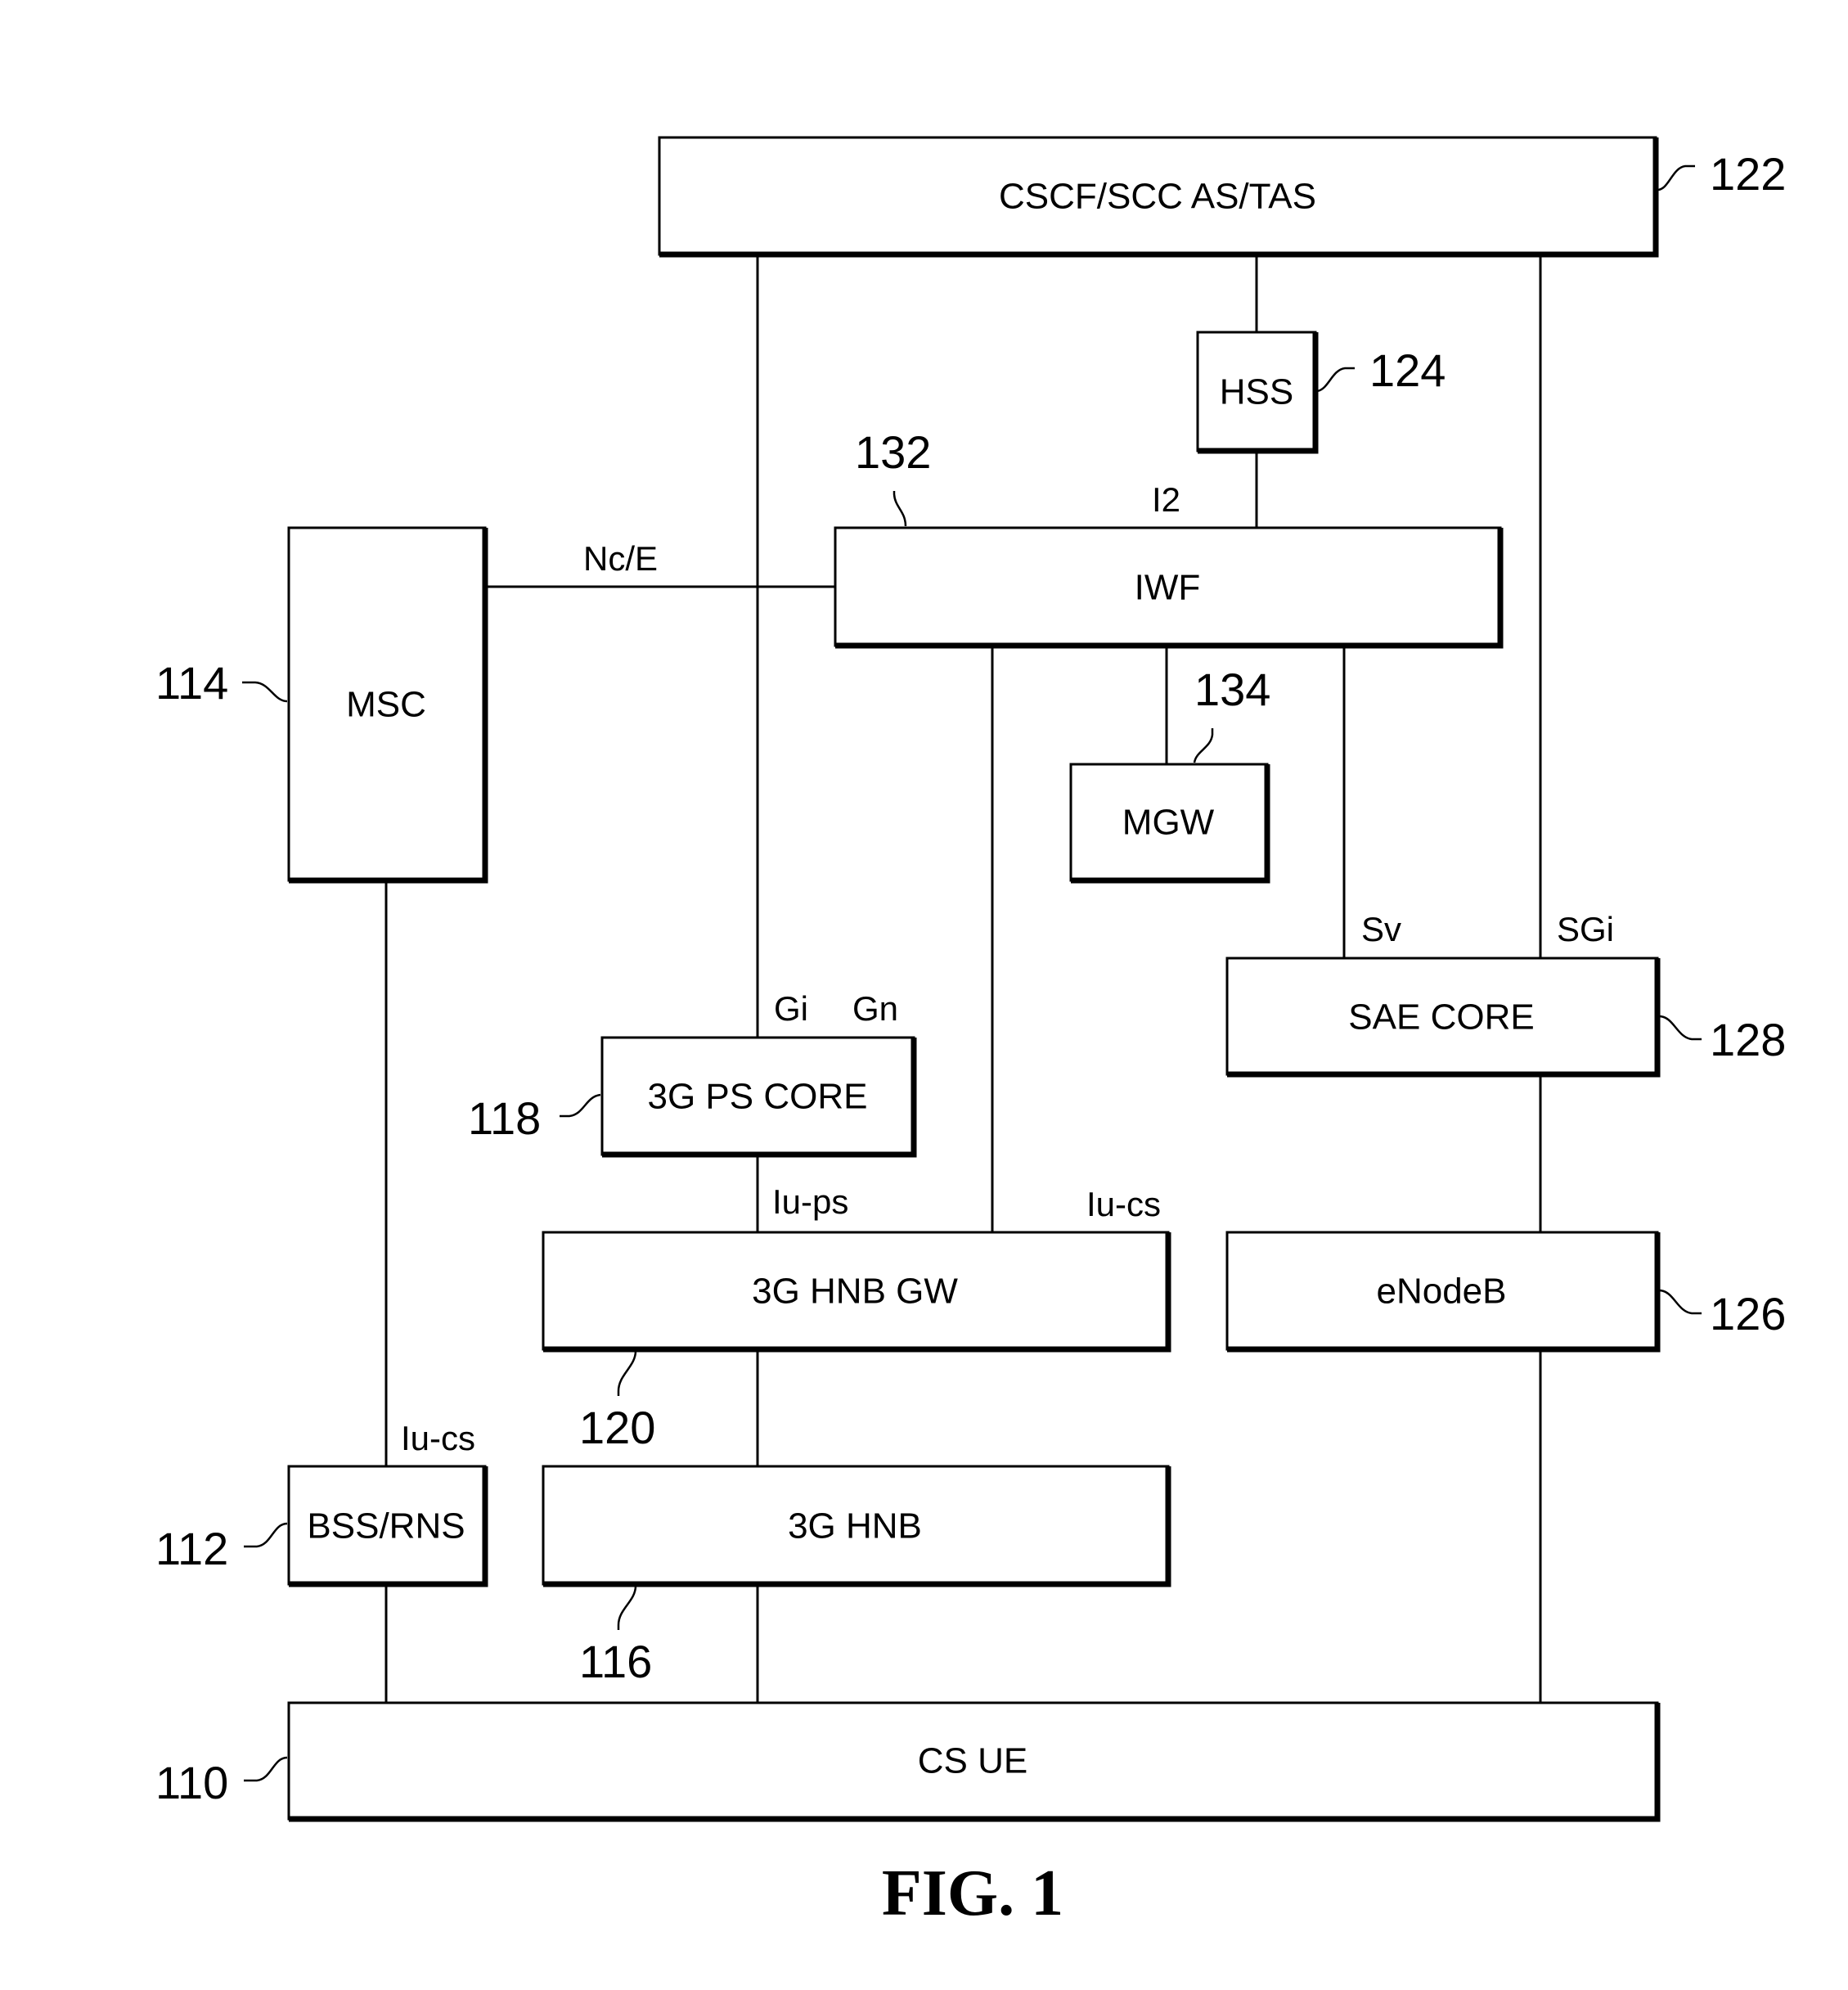  Describe the element at coordinates (1124, 1204) in the screenshot. I see `interface-label-iu-cs-hnbgw: Iu-cs` at that location.